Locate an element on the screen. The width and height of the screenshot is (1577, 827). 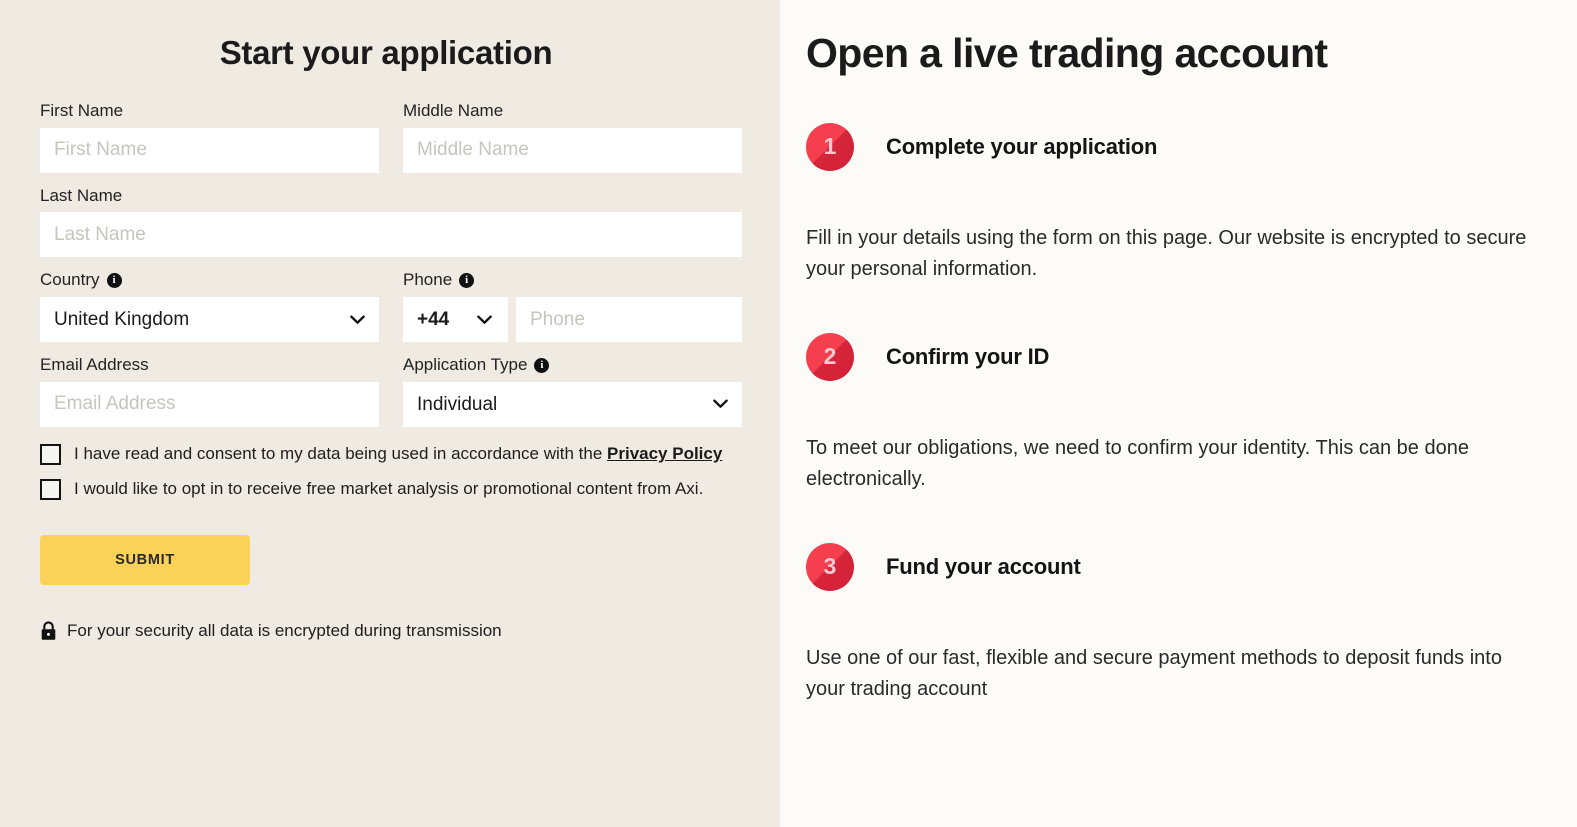
phone-input-group: +44 is located at coordinates (572, 320).